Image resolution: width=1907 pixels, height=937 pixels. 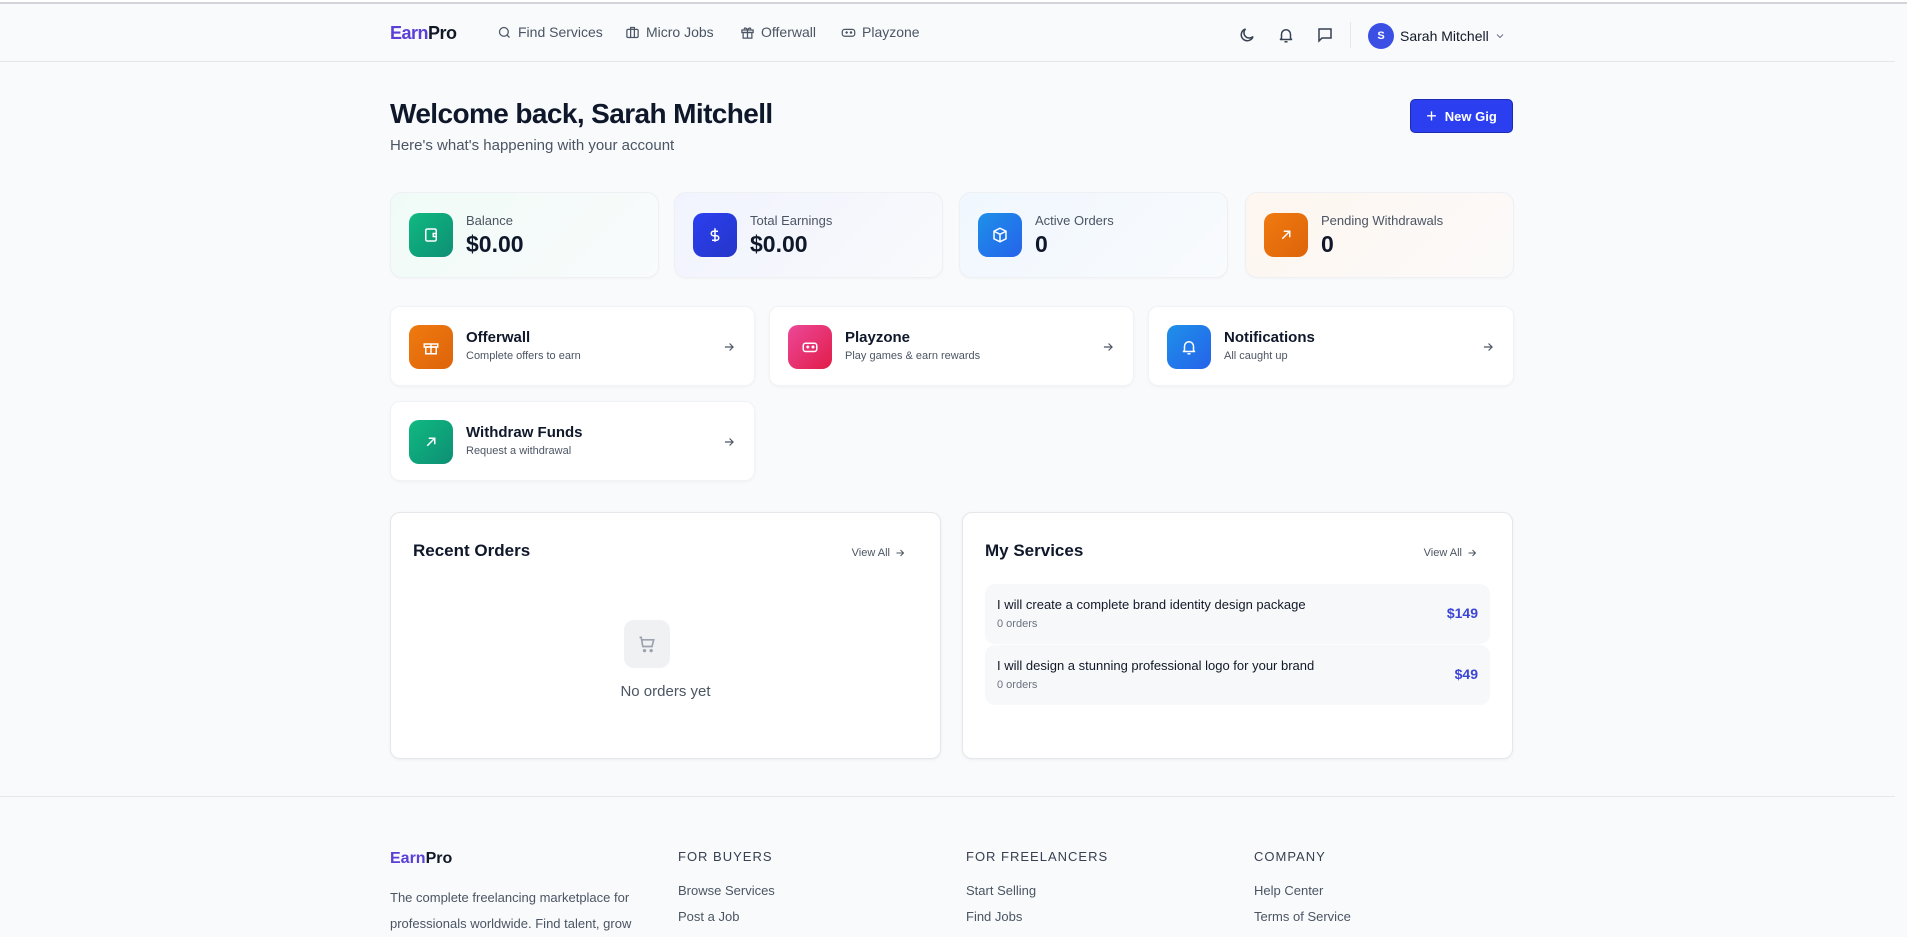 I want to click on panel-title: My Services, so click(x=1034, y=550).